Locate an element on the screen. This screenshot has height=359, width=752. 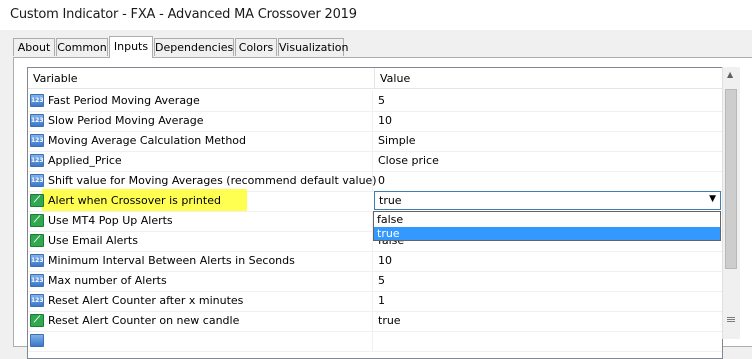
table-row: 123 Max number of Alerts 5 is located at coordinates (375, 281).